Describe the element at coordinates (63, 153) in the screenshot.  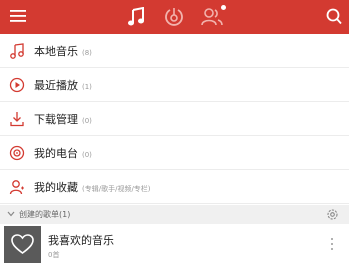
I see `menu-item-label: 我的电台 (0)` at that location.